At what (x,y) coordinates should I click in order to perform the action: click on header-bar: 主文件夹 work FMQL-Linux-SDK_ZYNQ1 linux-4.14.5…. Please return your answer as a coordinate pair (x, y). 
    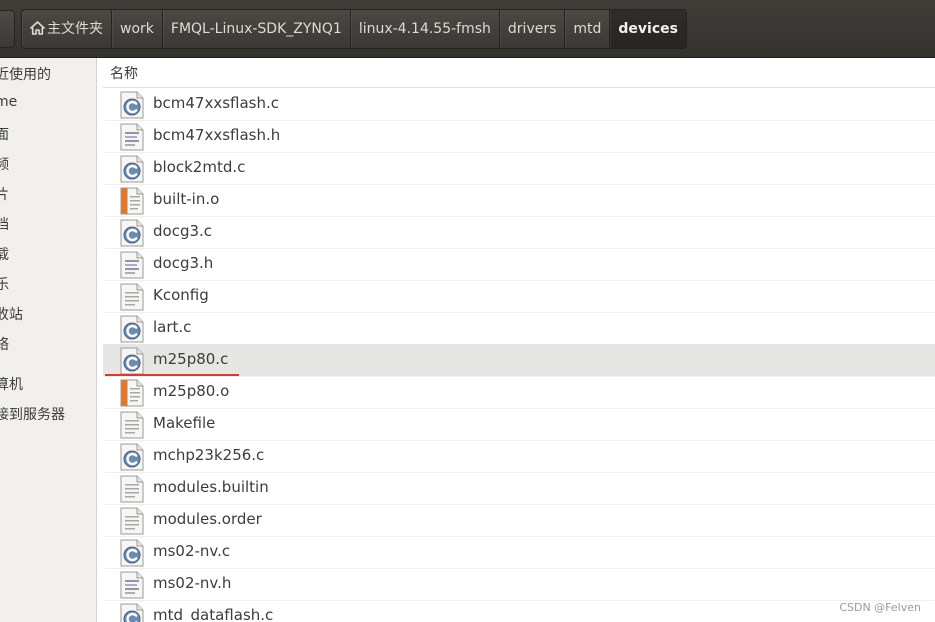
    Looking at the image, I should click on (467, 29).